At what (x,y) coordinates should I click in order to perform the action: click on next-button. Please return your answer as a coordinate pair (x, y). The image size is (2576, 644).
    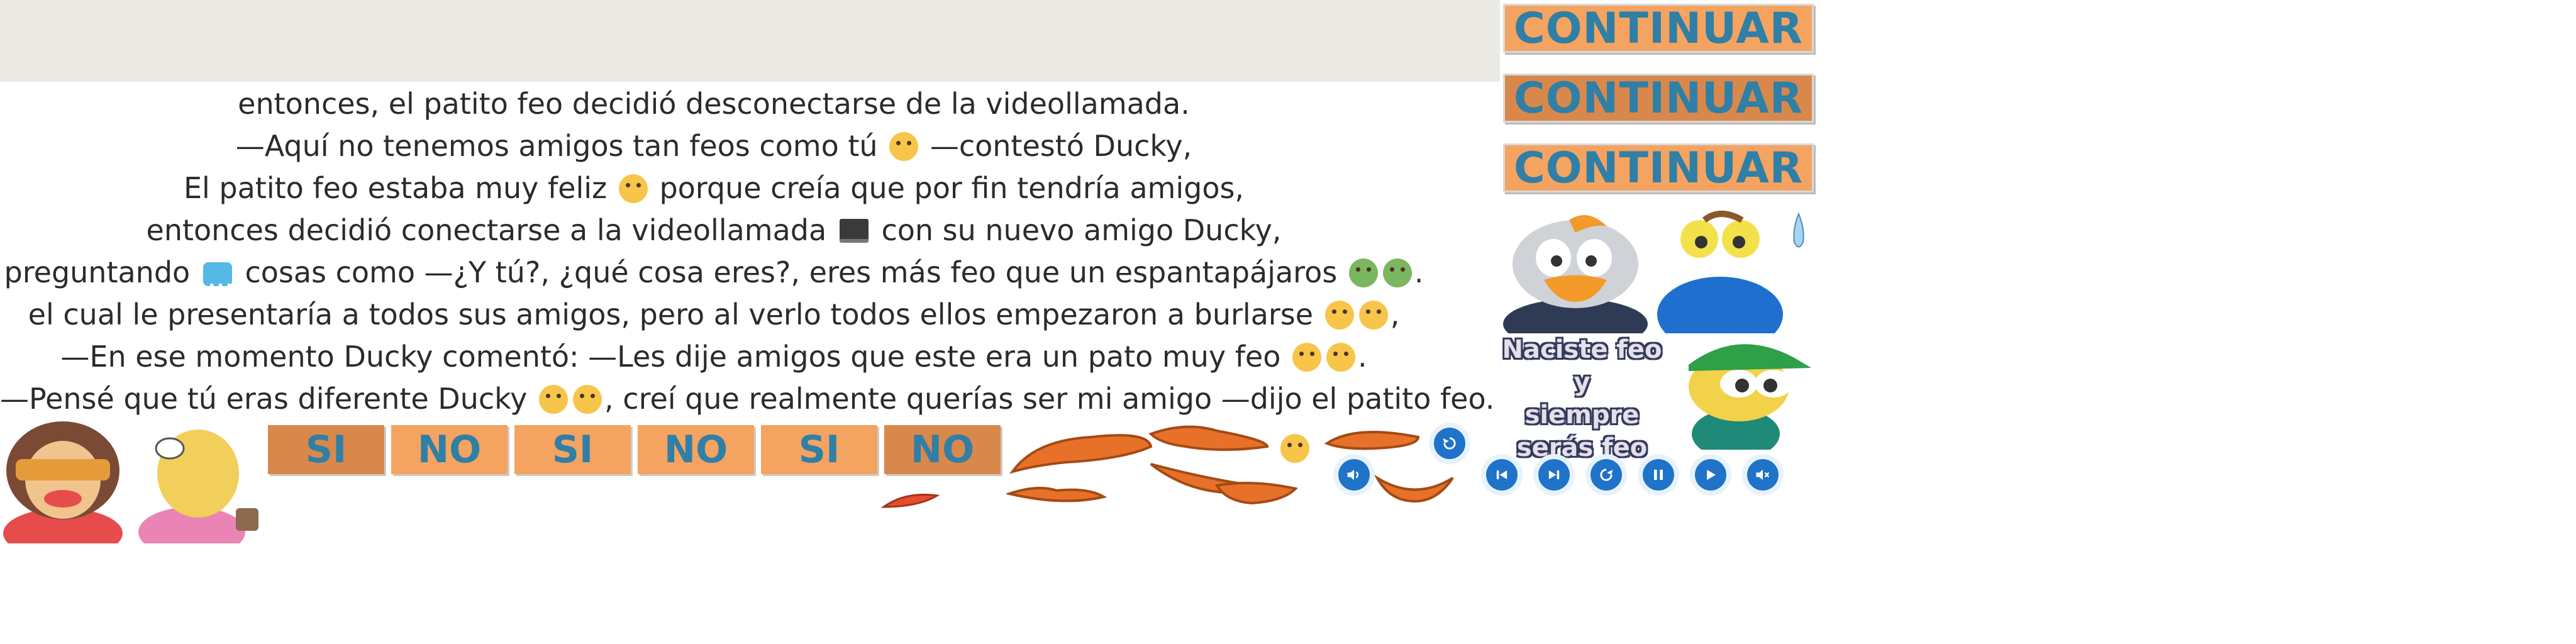
    Looking at the image, I should click on (1554, 475).